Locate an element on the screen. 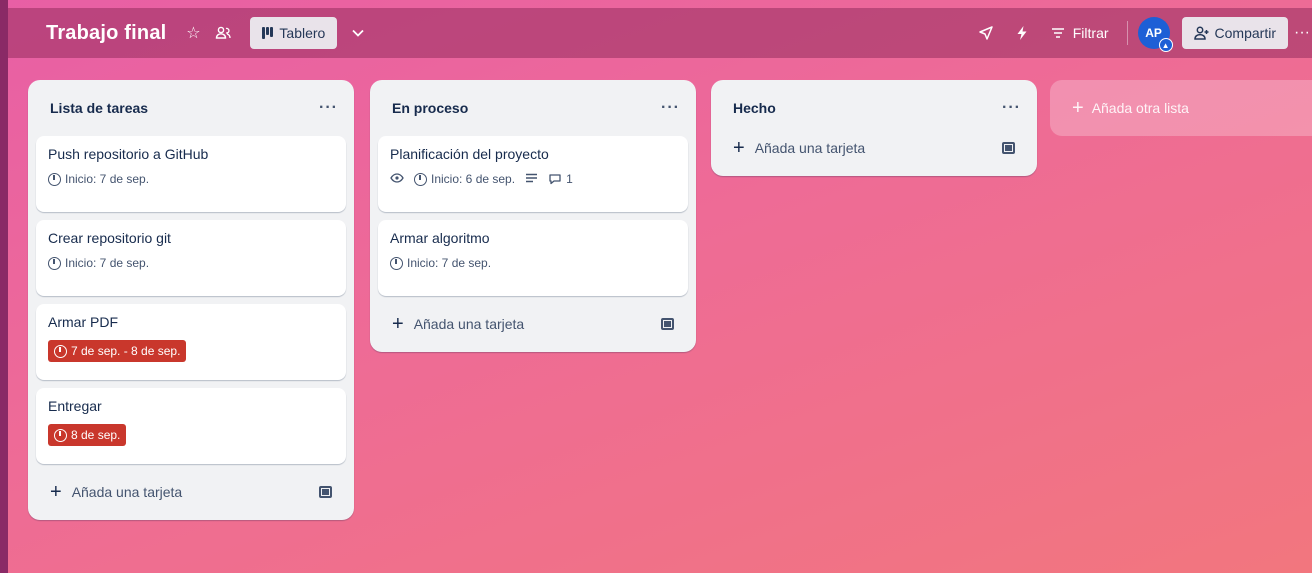 The width and height of the screenshot is (1312, 573). due-date-badge: 8 de sep. is located at coordinates (87, 435).